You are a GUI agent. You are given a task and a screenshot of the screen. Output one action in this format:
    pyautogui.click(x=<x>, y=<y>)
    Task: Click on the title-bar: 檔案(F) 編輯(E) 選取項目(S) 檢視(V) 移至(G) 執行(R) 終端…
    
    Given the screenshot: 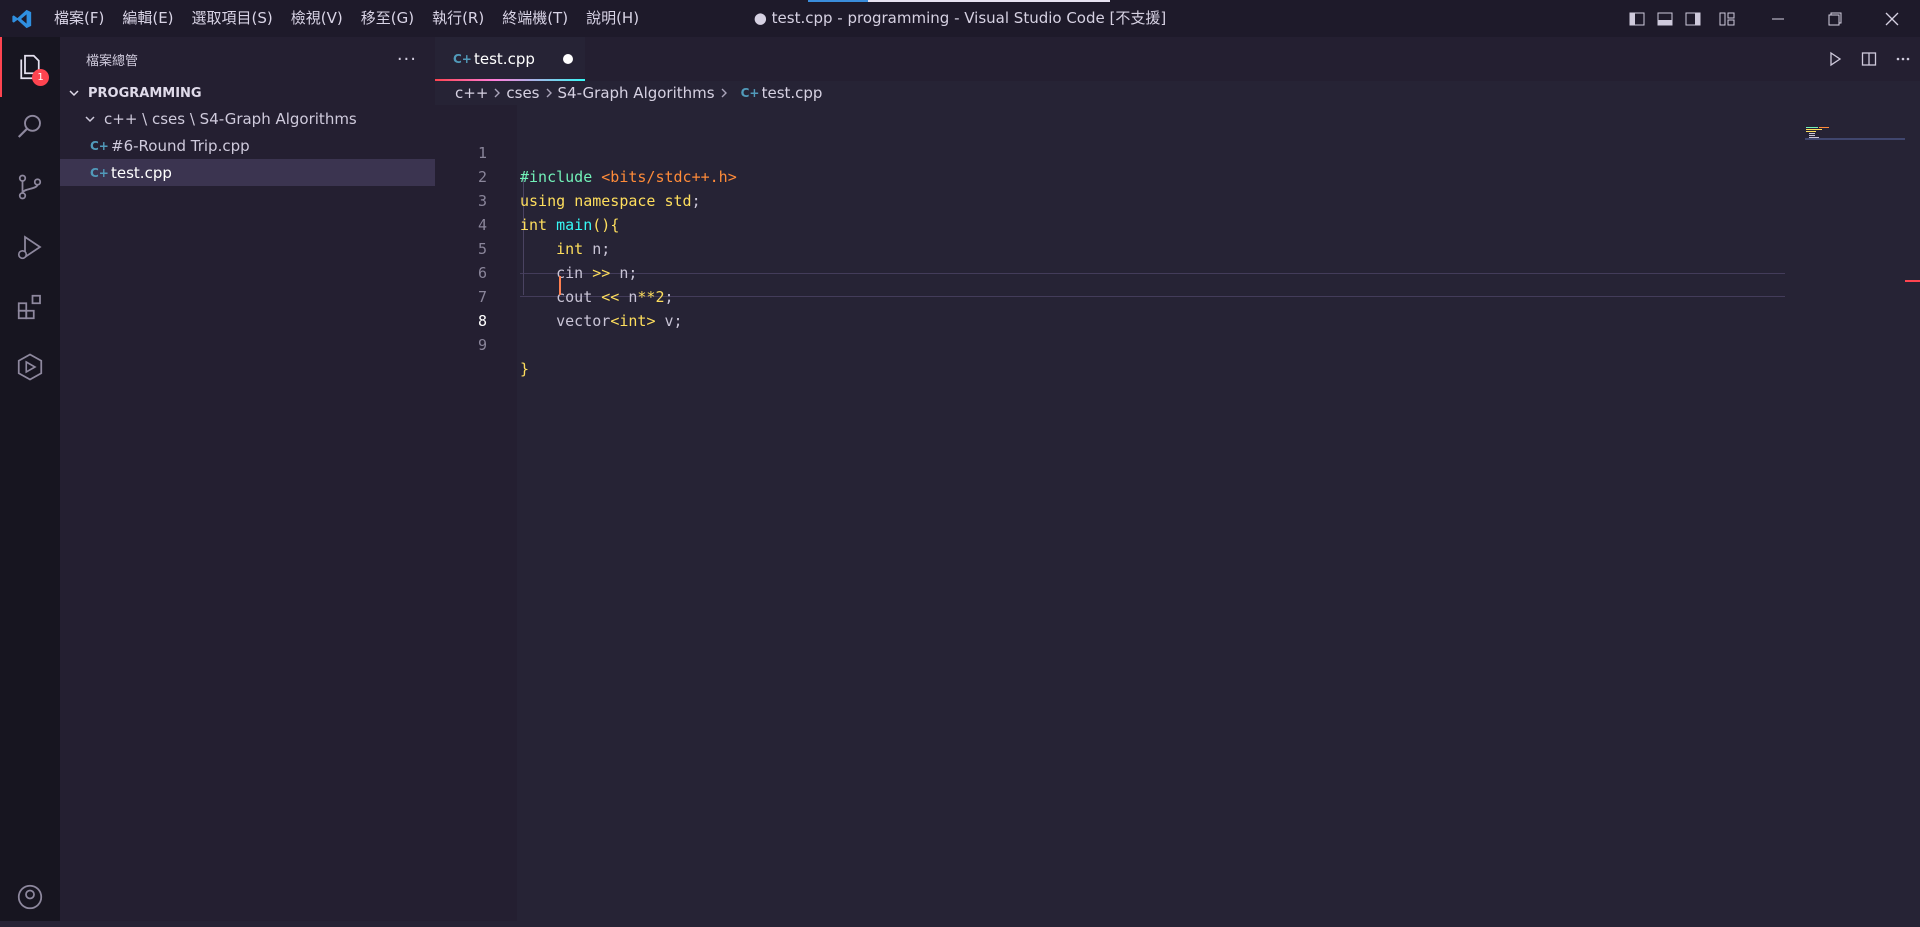 What is the action you would take?
    pyautogui.click(x=960, y=18)
    